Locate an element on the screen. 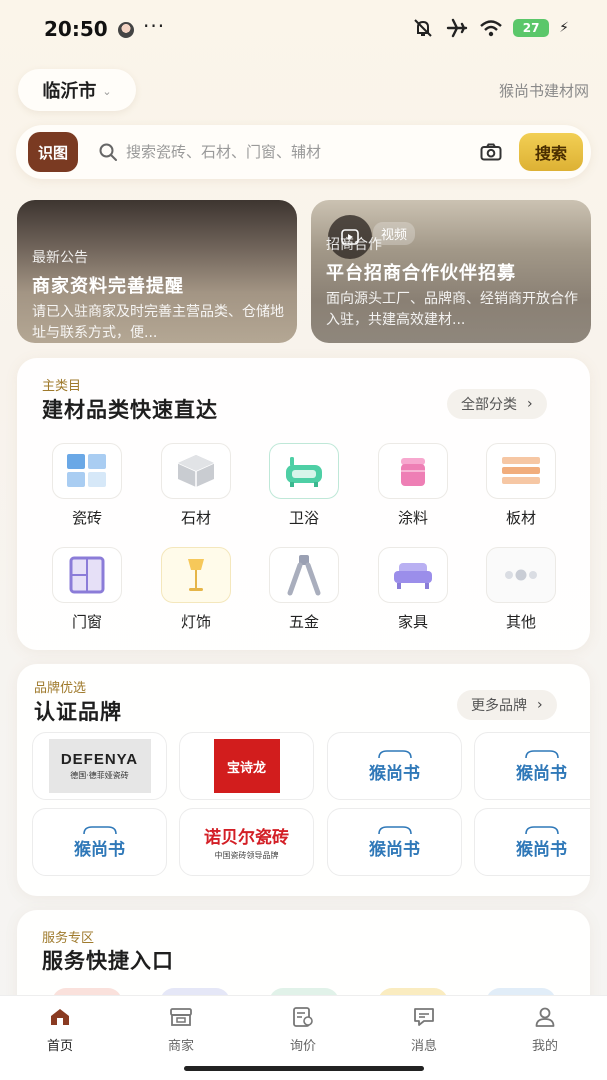 This screenshot has height=1080, width=607. category-tile: 灯饰 is located at coordinates (196, 592).